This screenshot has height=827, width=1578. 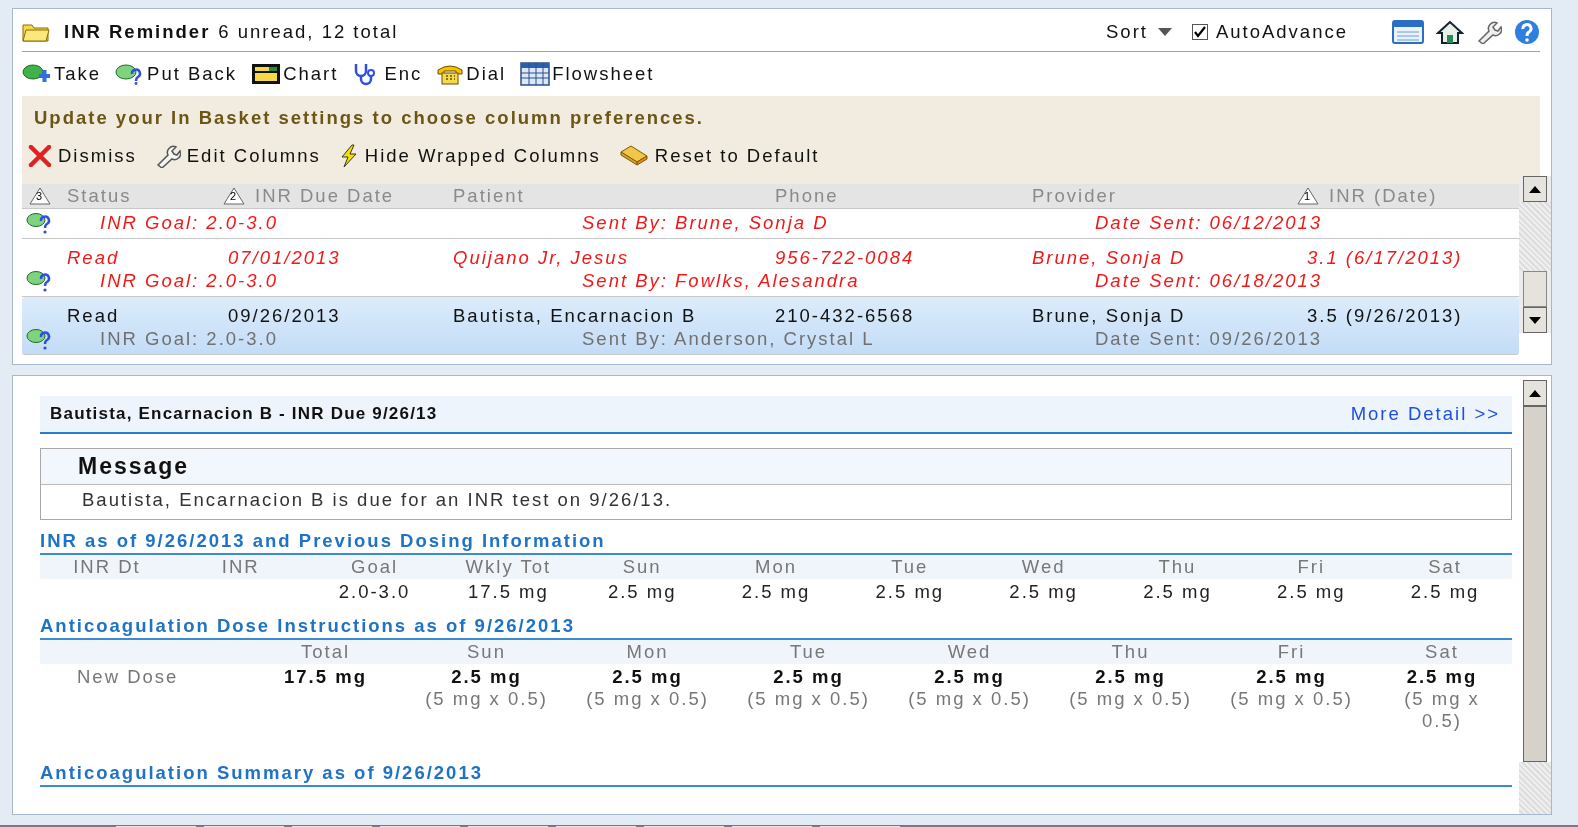 I want to click on spreadsheet-icon, so click(x=535, y=74).